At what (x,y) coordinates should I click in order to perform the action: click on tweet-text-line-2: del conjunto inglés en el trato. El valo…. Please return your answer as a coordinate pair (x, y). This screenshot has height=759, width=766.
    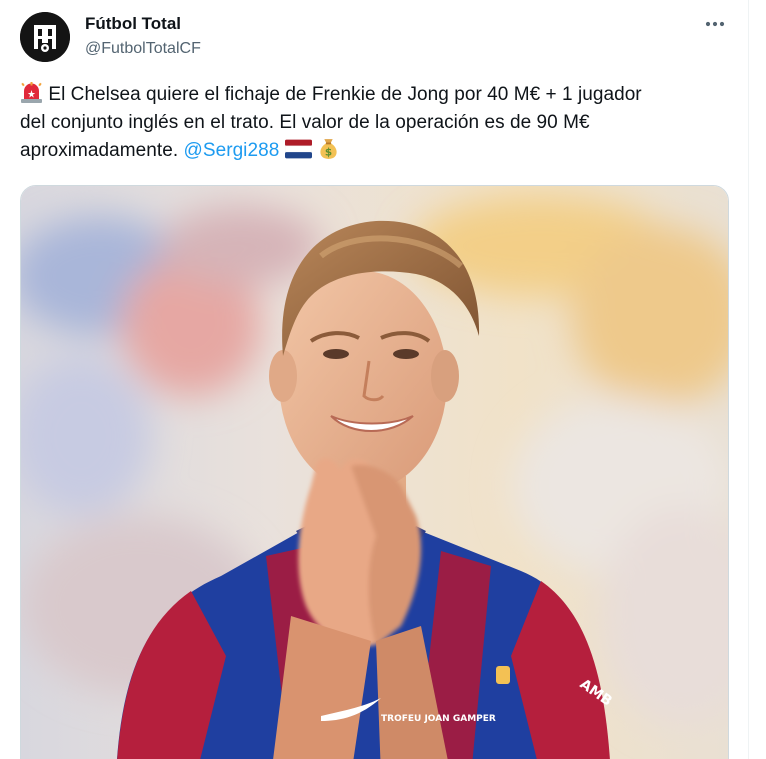
    Looking at the image, I should click on (305, 122).